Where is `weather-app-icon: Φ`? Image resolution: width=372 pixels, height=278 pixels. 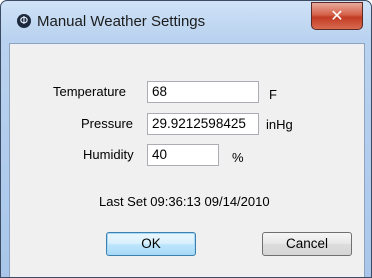 weather-app-icon: Φ is located at coordinates (24, 21).